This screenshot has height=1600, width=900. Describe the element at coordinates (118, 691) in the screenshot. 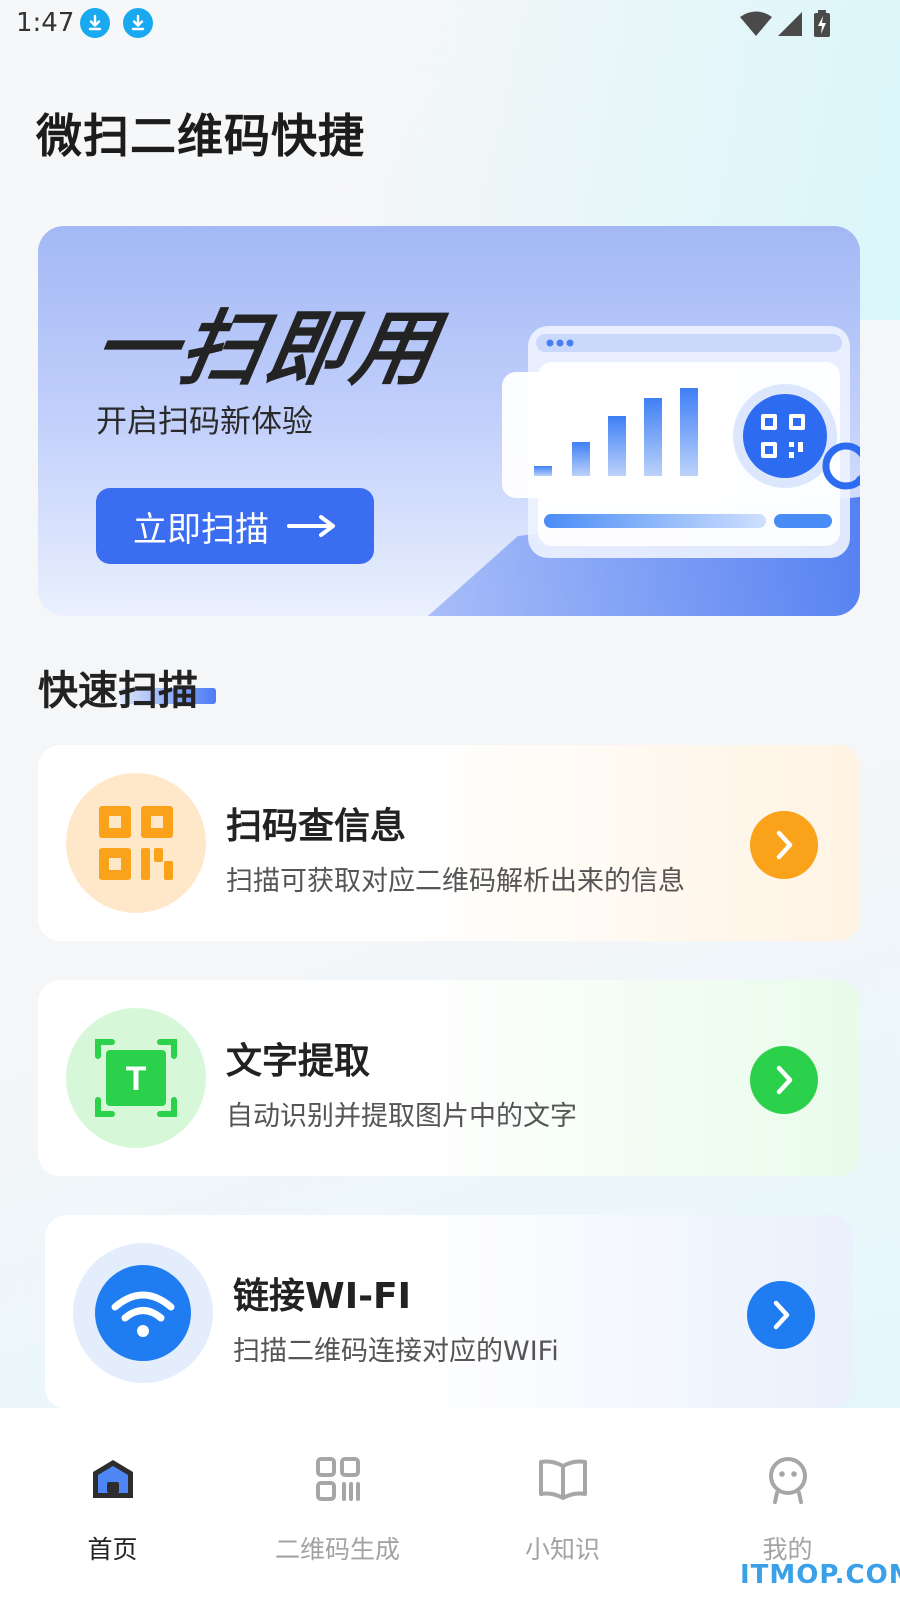

I see `section-title: 快速扫描` at that location.